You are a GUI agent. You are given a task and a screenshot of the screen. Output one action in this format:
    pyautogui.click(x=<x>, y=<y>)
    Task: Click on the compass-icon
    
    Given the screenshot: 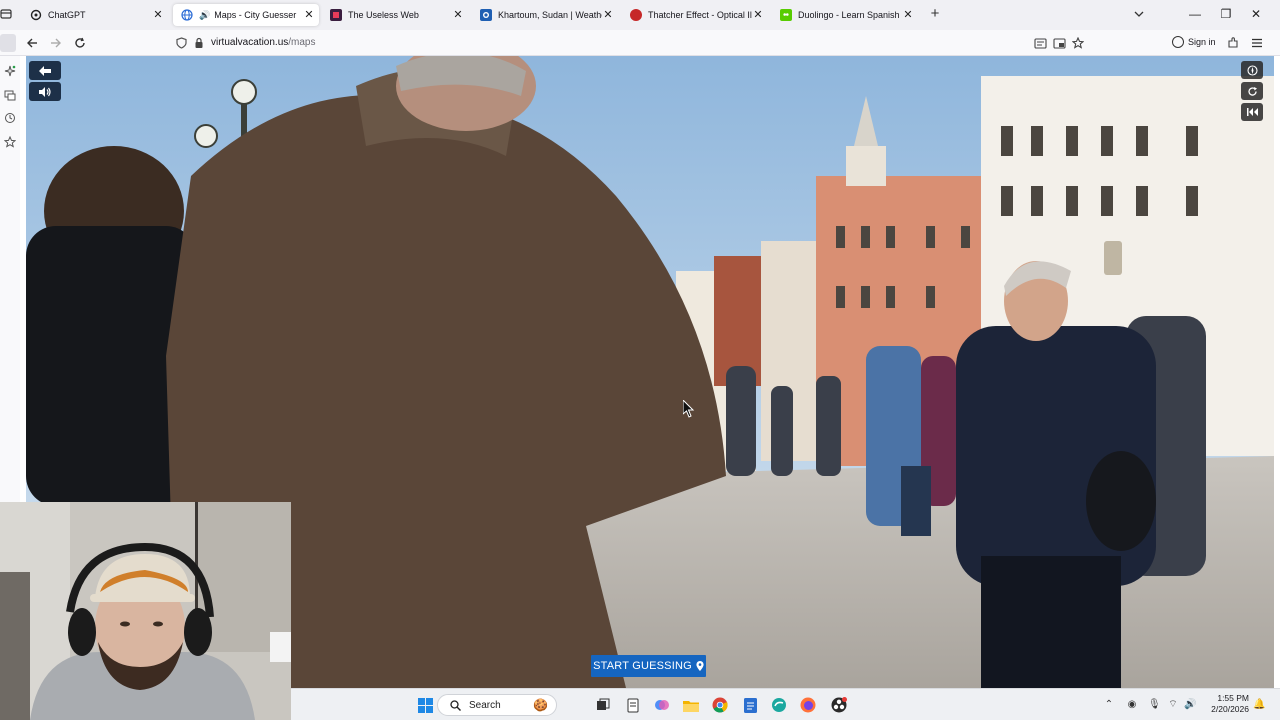 What is the action you would take?
    pyautogui.click(x=1252, y=70)
    